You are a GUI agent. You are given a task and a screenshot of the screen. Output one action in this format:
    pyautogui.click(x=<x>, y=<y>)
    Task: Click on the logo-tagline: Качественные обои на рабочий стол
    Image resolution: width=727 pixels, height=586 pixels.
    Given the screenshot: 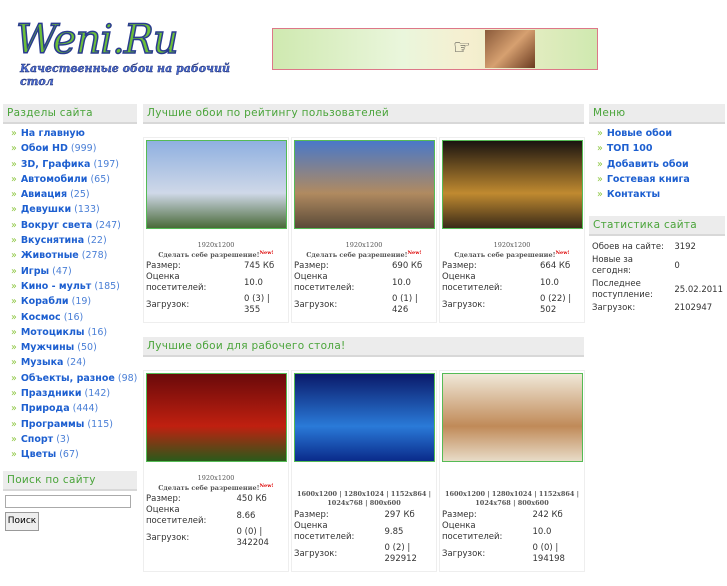 What is the action you would take?
    pyautogui.click(x=125, y=75)
    